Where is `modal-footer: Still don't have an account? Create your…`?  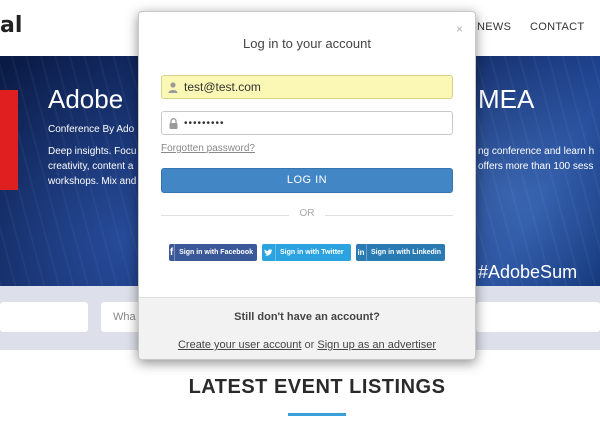
modal-footer: Still don't have an account? Create your… is located at coordinates (307, 328).